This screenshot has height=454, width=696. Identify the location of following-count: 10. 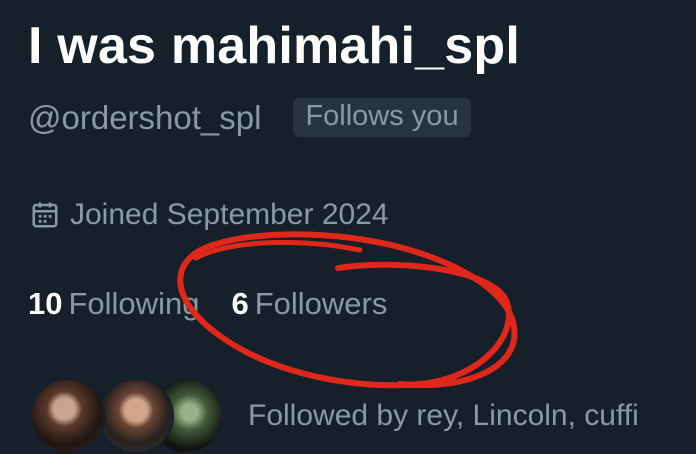
(45, 303).